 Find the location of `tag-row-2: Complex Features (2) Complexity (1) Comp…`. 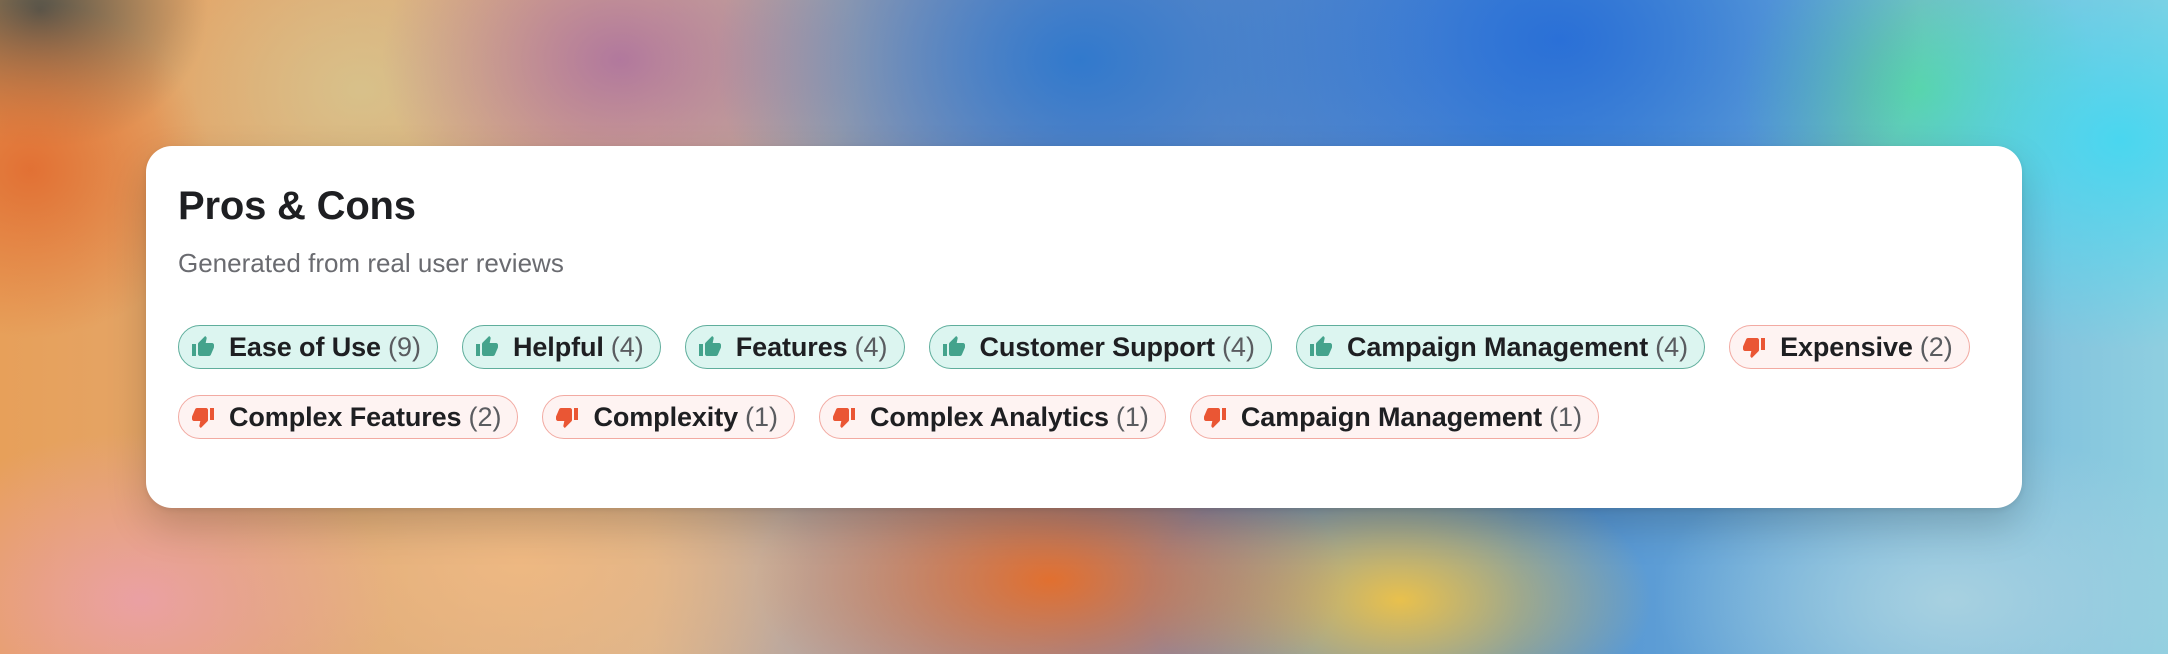

tag-row-2: Complex Features (2) Complexity (1) Comp… is located at coordinates (1084, 417).